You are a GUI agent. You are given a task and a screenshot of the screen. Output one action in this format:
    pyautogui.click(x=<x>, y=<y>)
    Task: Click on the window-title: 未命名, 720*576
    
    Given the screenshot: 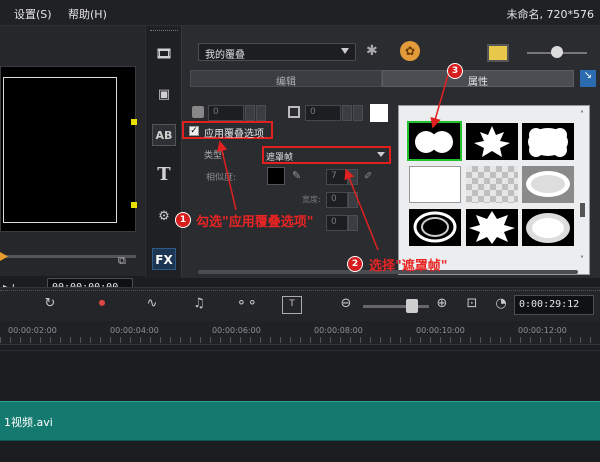 What is the action you would take?
    pyautogui.click(x=550, y=14)
    